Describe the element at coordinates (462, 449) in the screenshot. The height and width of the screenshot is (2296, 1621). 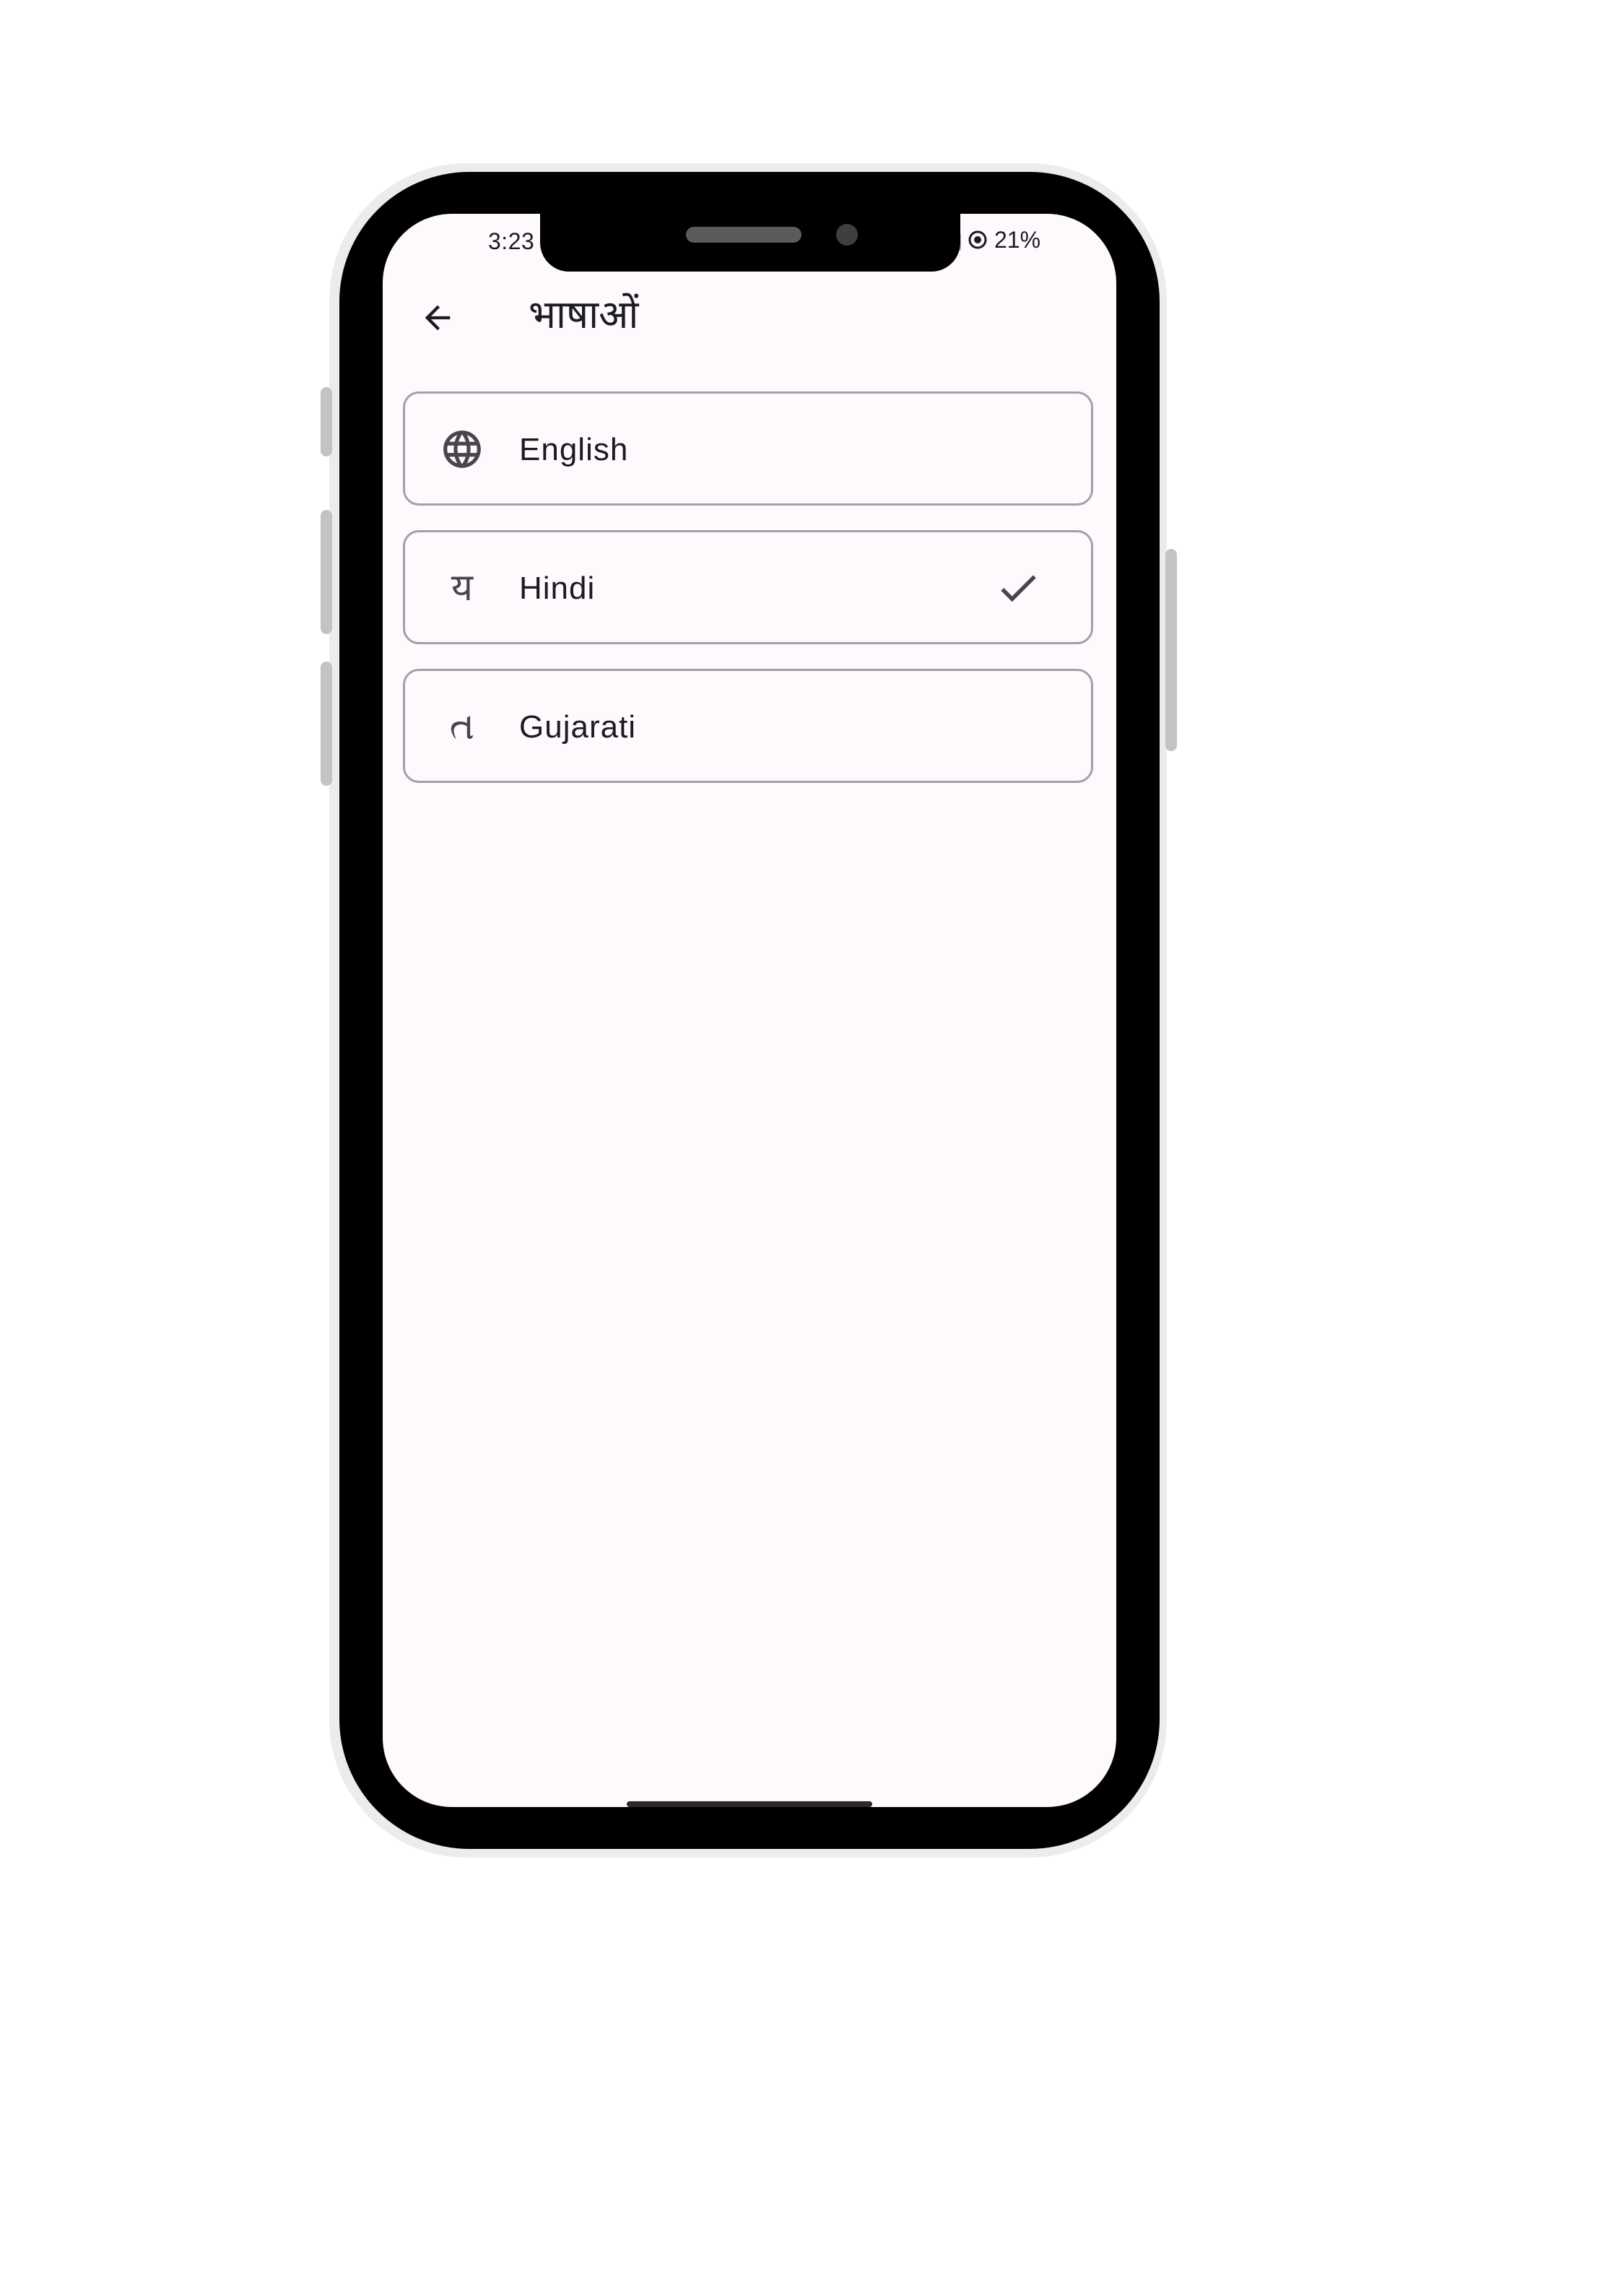
I see `globe-icon` at that location.